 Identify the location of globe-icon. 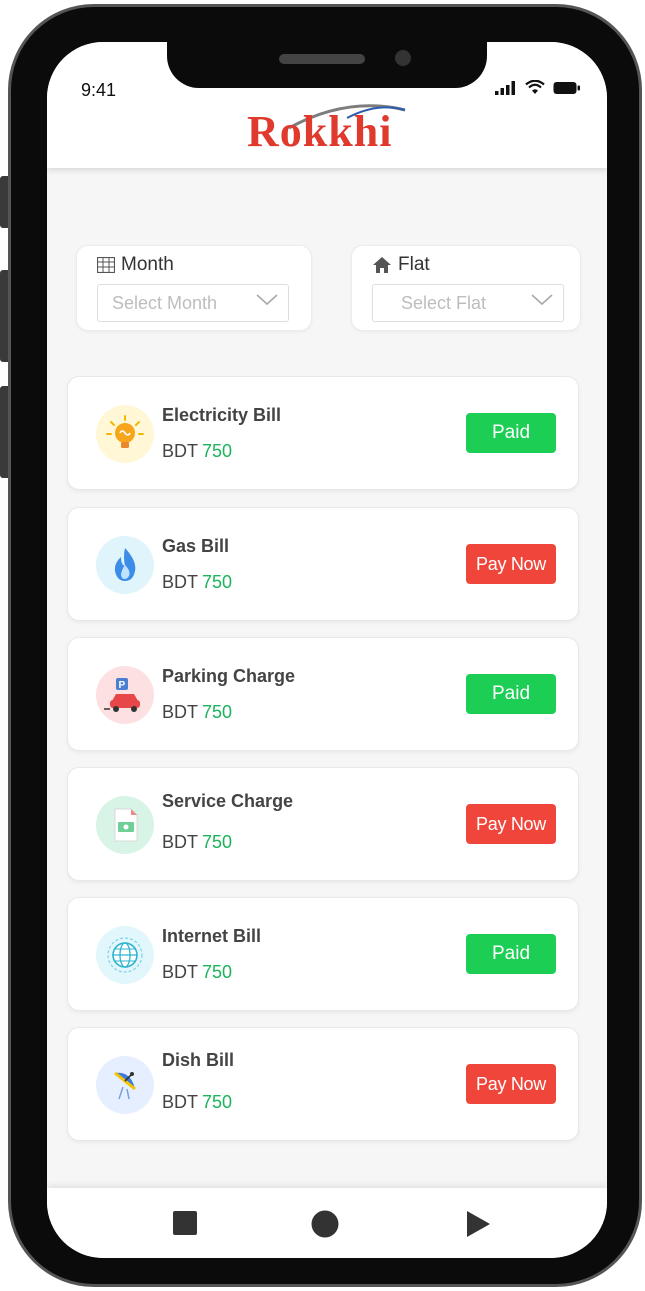
(125, 955).